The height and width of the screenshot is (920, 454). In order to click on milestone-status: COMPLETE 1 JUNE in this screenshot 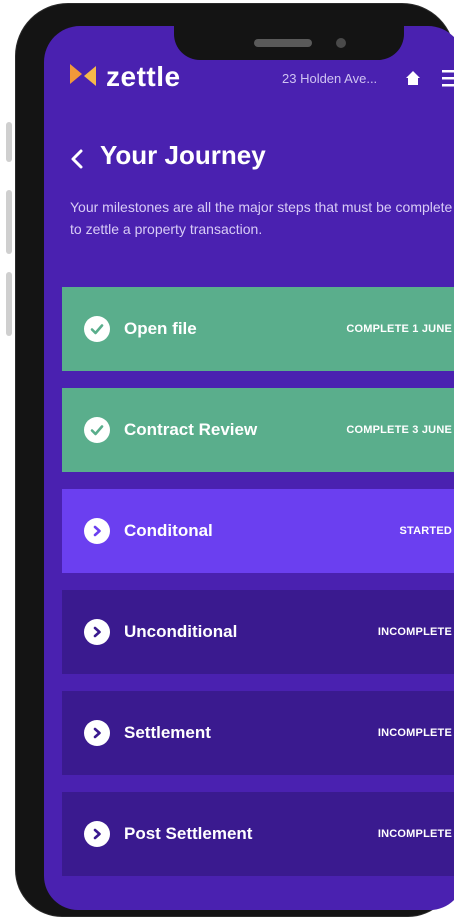, I will do `click(399, 329)`.